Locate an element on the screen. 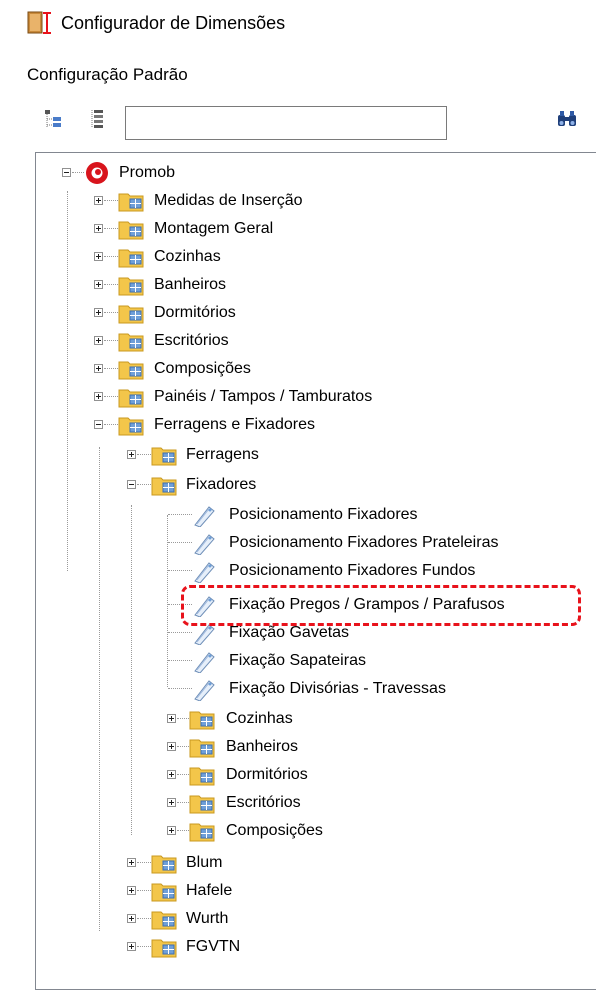 The image size is (596, 1007). highlight-annotation is located at coordinates (381, 605).